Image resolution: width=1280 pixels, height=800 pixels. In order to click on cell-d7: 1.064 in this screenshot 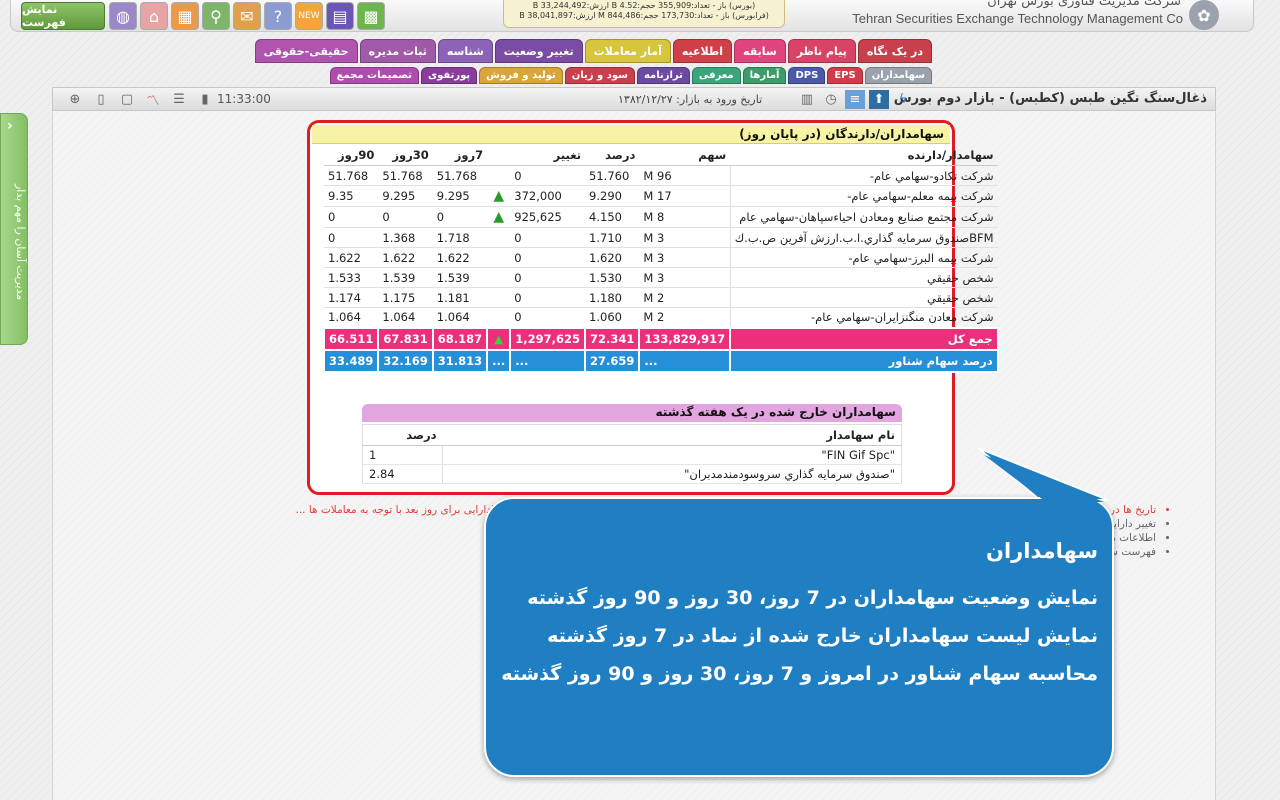, I will do `click(460, 317)`.